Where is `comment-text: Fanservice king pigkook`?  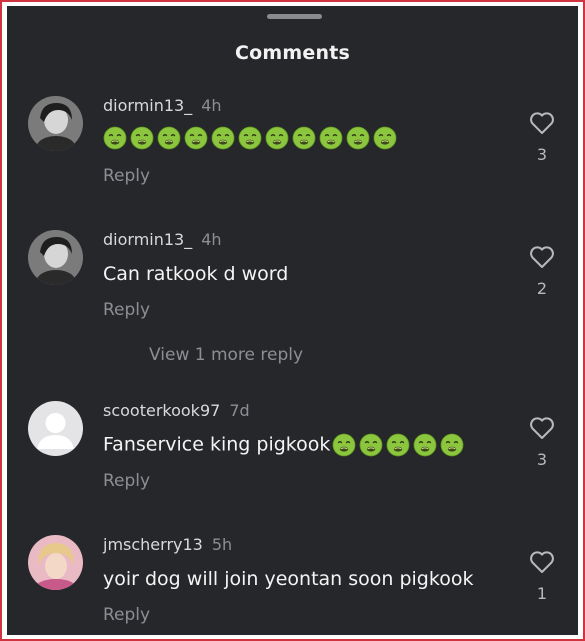
comment-text: Fanservice king pigkook is located at coordinates (283, 445).